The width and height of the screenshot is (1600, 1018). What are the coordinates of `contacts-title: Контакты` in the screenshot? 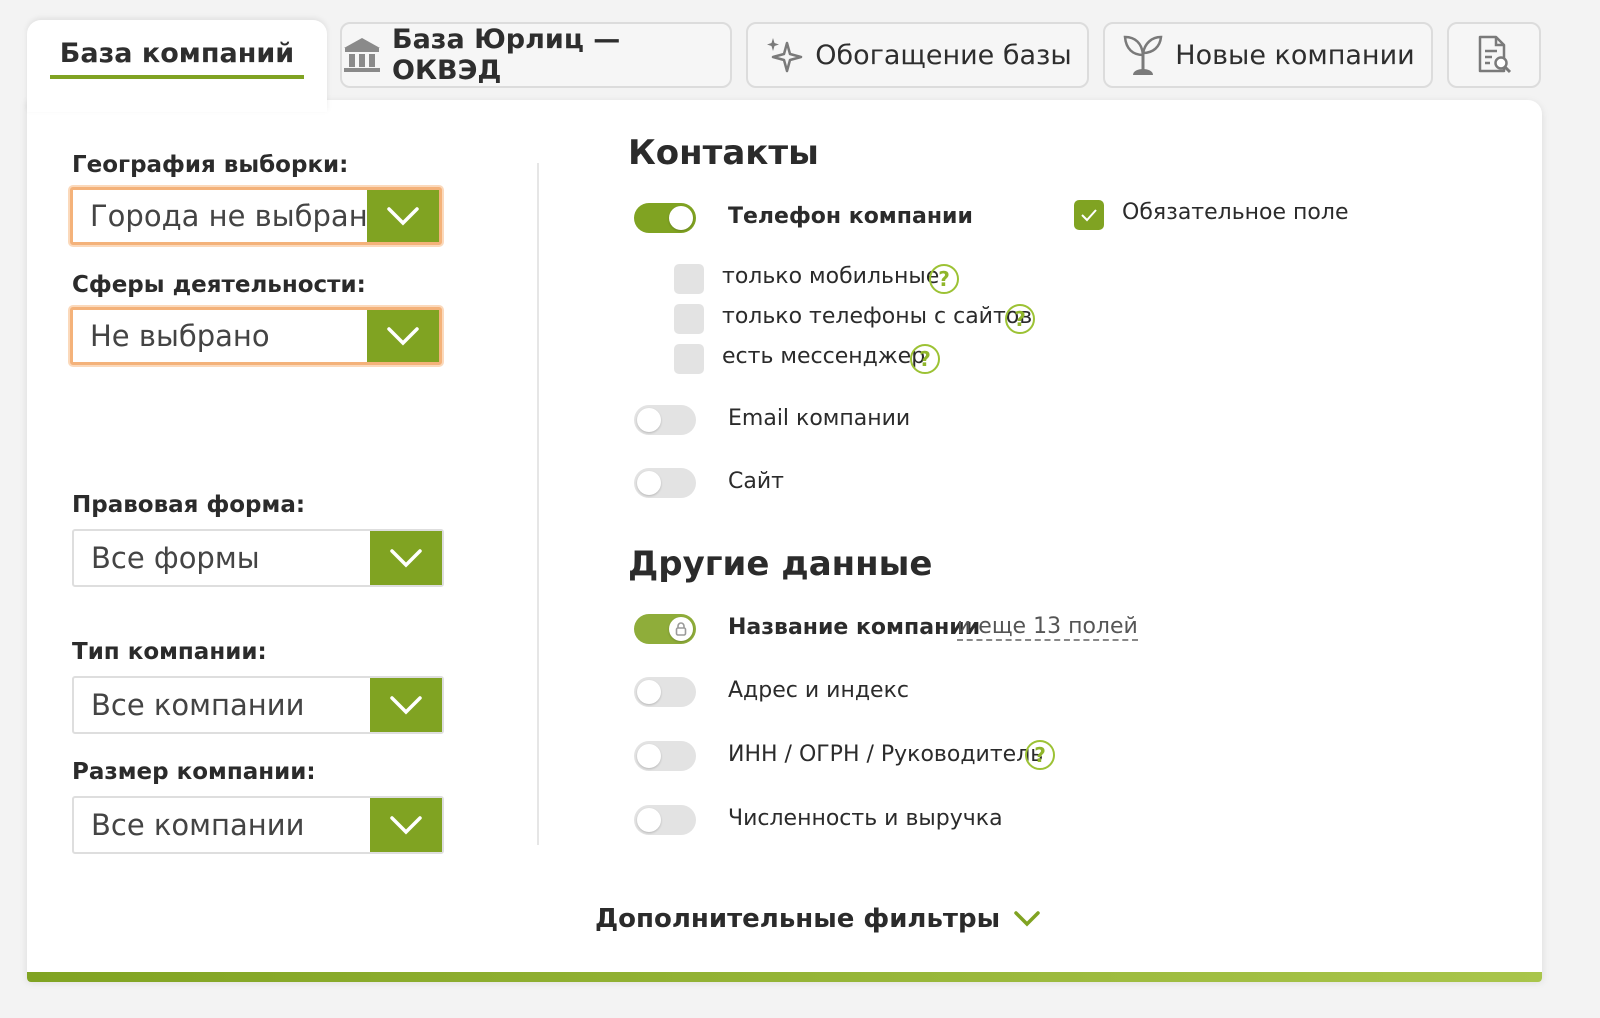 It's located at (723, 153).